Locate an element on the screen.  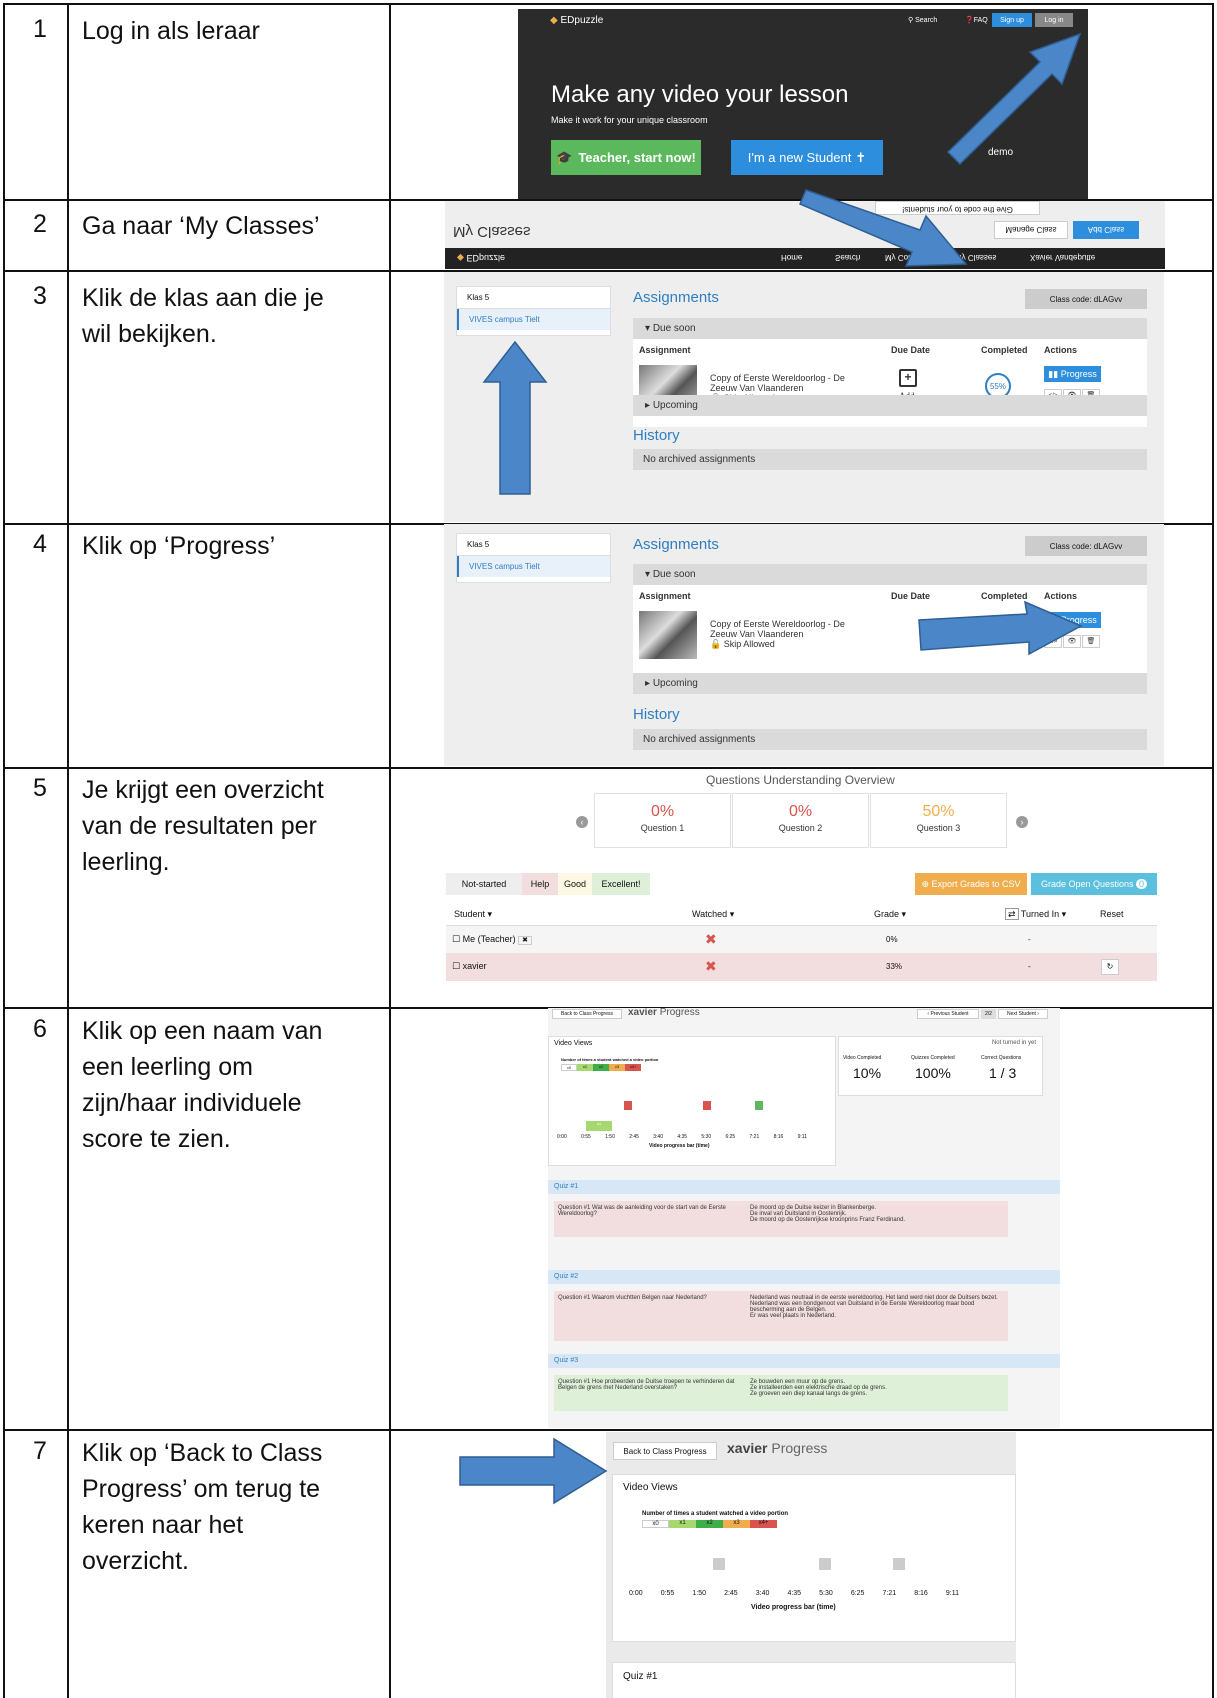
prev-question-arrow: ‹ is located at coordinates (582, 822).